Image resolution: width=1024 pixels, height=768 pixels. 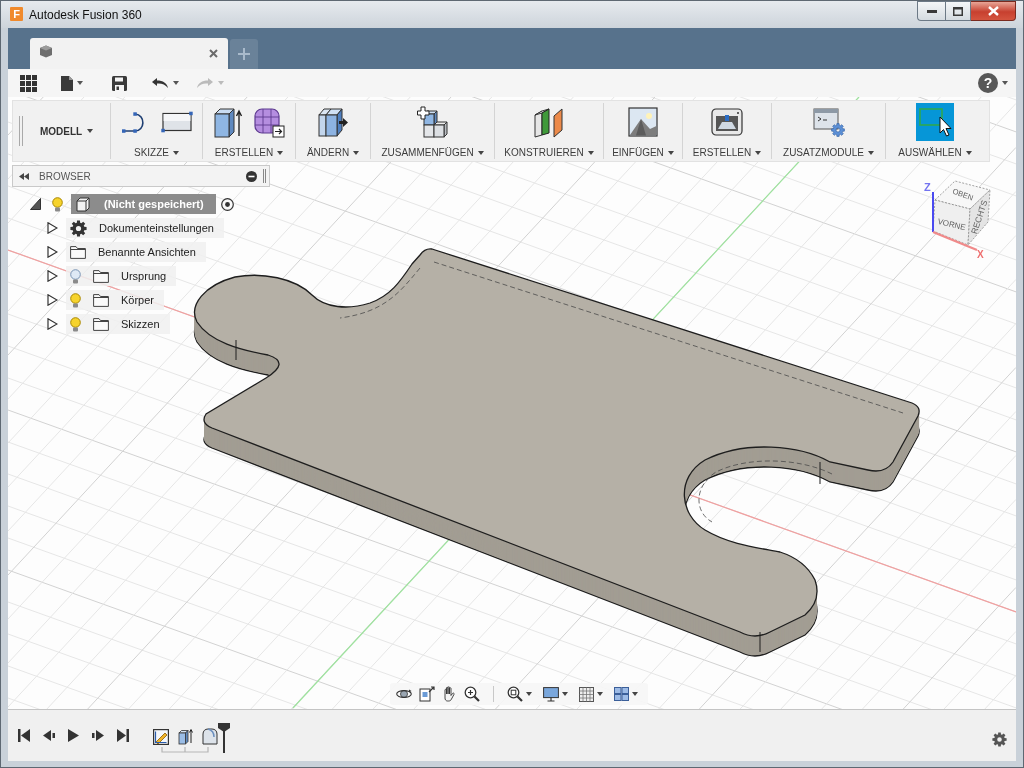 I want to click on script-window-gear-icon, so click(x=828, y=122).